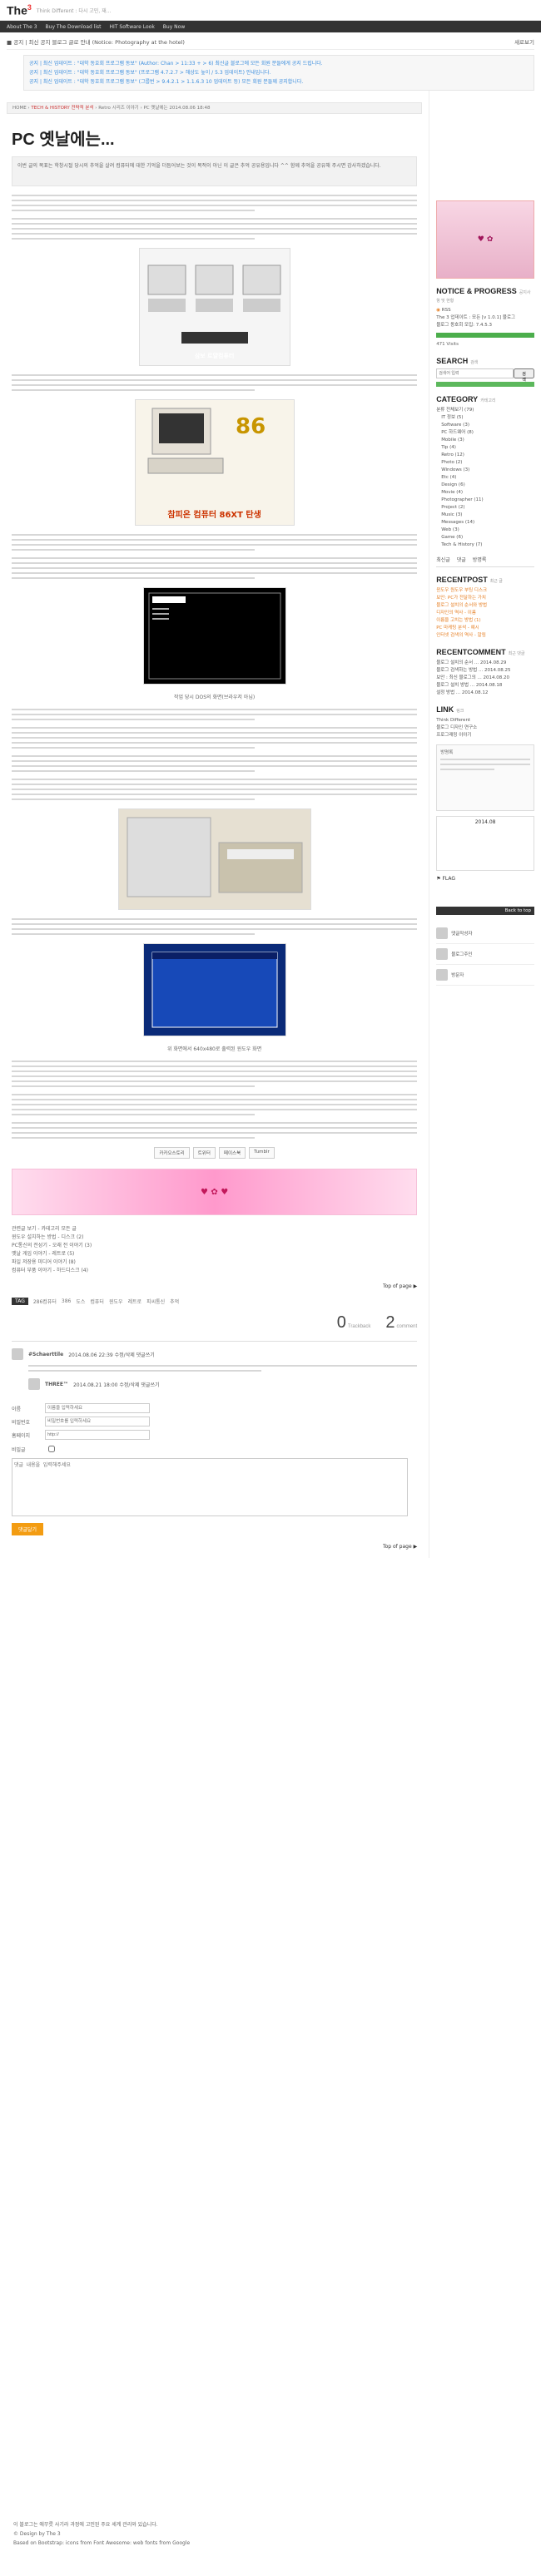 The image size is (541, 2576). What do you see at coordinates (45, 1301) in the screenshot?
I see `tag-item: 286컴퓨터` at bounding box center [45, 1301].